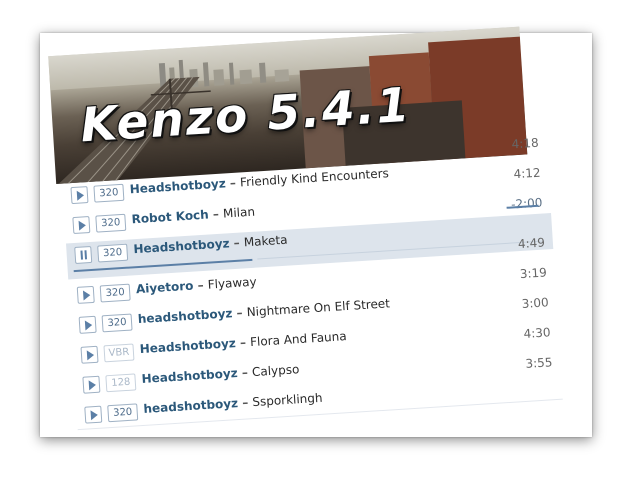 This screenshot has height=491, width=626. What do you see at coordinates (539, 363) in the screenshot?
I see `track-duration: 3:55` at bounding box center [539, 363].